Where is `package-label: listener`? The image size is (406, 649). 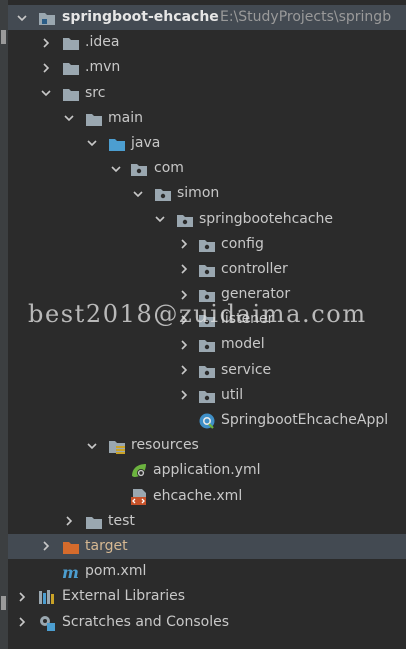 package-label: listener is located at coordinates (247, 319).